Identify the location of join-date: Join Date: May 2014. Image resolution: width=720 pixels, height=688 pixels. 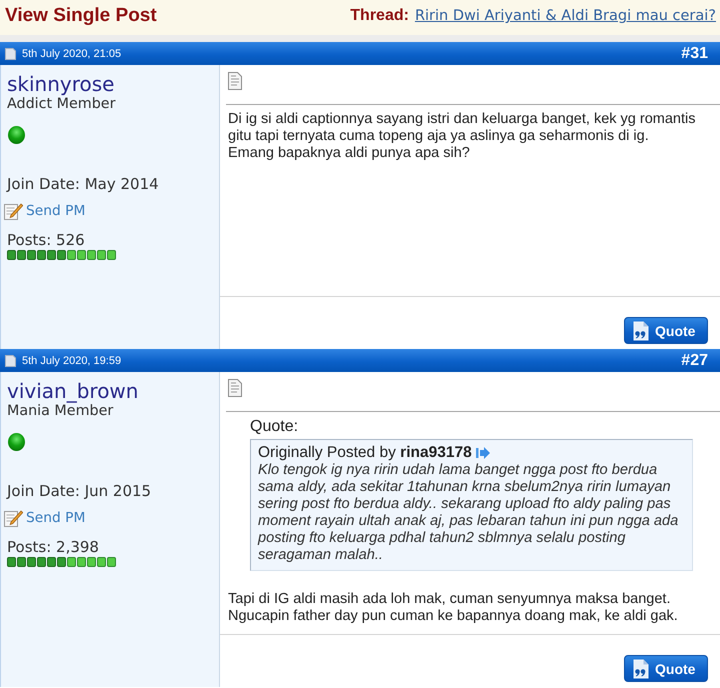
(83, 184).